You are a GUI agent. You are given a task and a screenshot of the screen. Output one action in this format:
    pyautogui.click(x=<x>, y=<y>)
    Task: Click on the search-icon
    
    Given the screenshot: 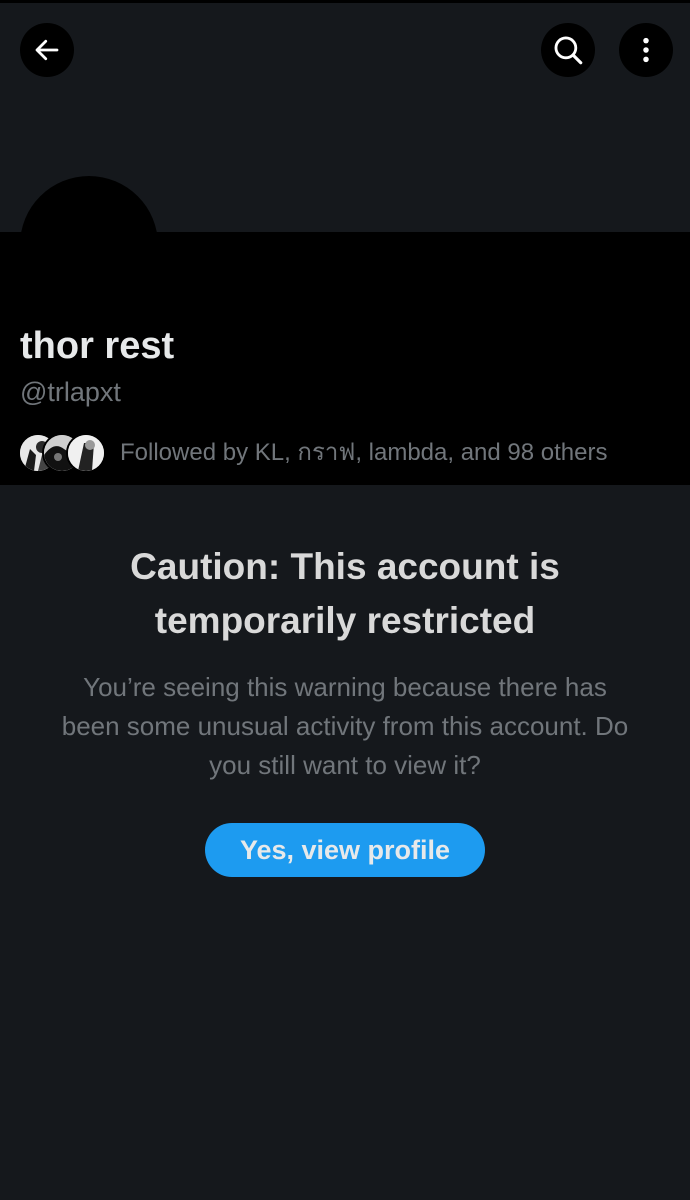 What is the action you would take?
    pyautogui.click(x=568, y=50)
    